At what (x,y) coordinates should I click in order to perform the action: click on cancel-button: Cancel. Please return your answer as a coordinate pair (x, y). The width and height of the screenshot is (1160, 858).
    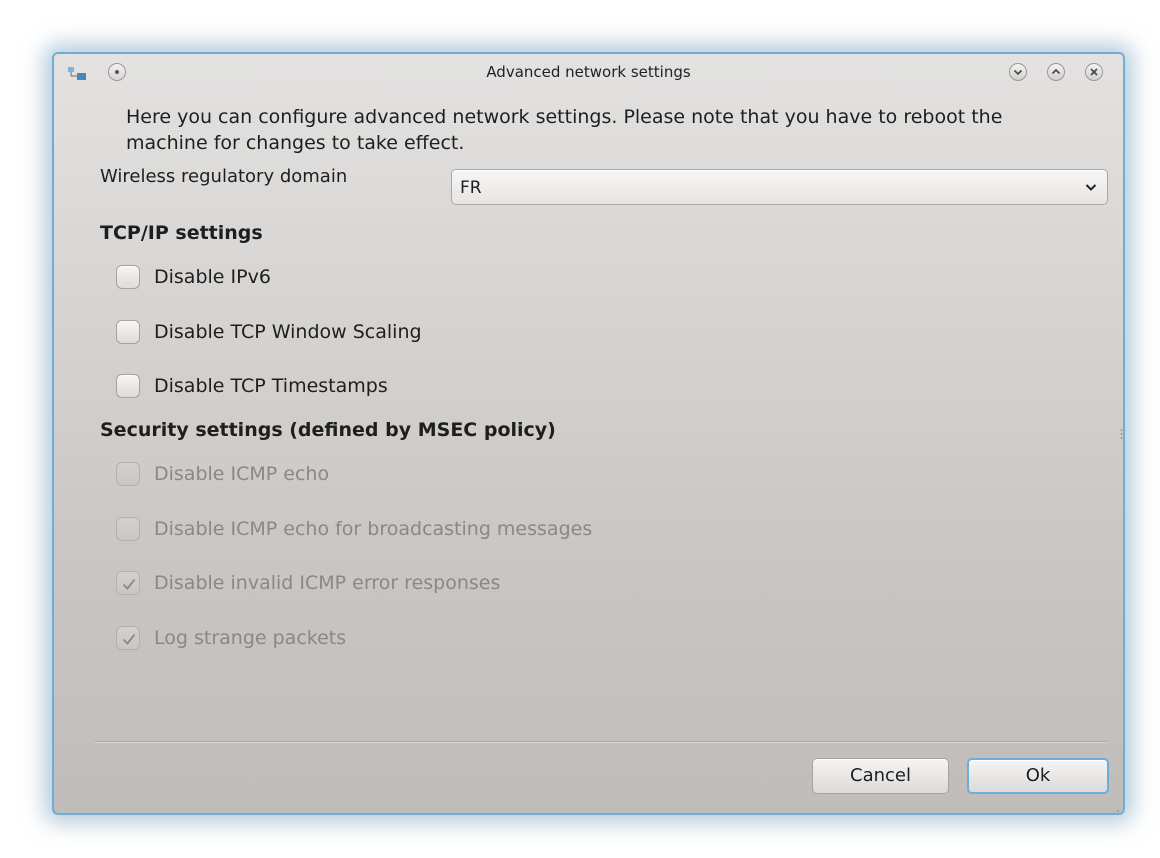
    Looking at the image, I should click on (880, 776).